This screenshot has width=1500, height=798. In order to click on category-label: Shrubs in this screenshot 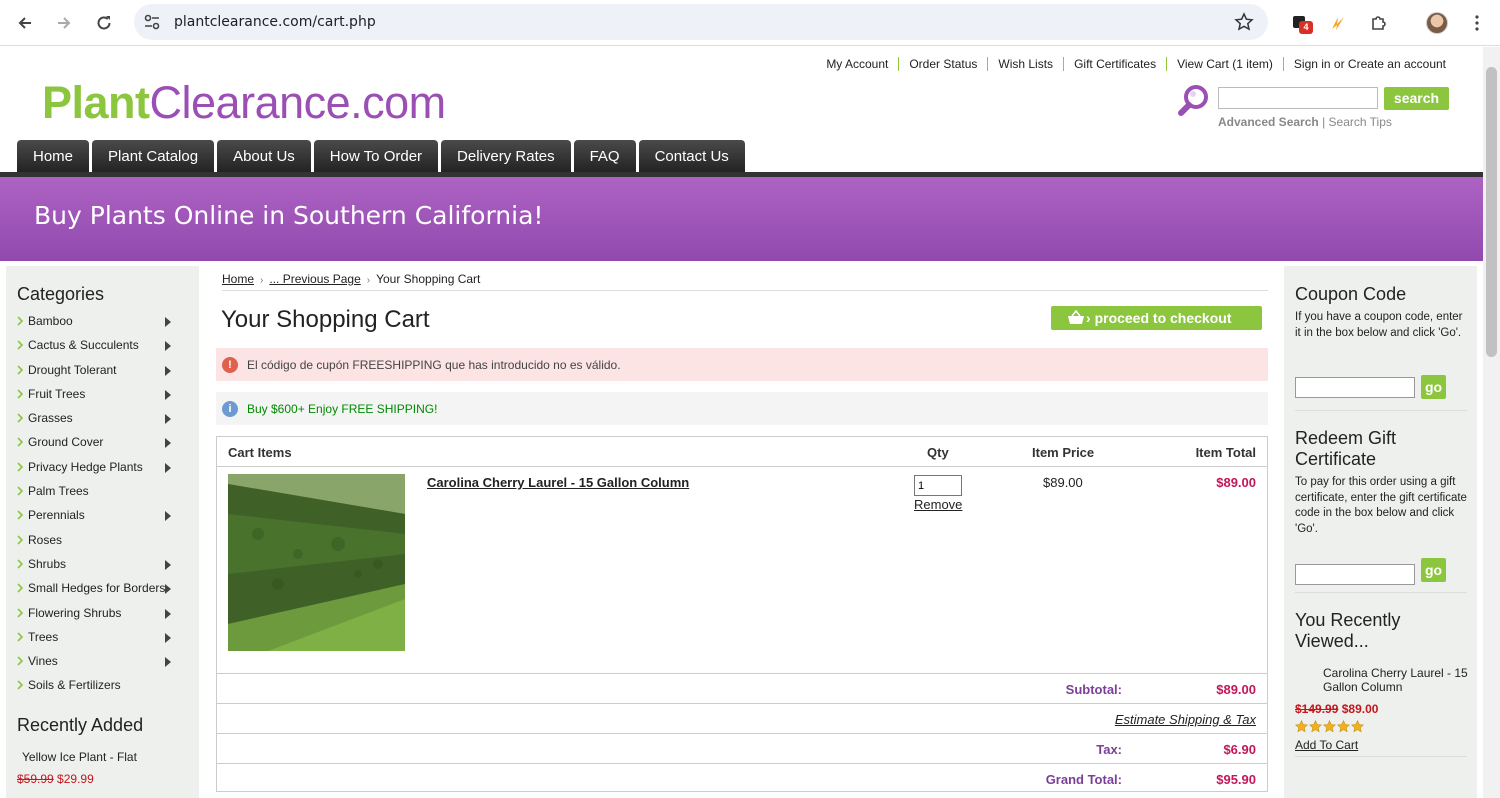, I will do `click(47, 563)`.